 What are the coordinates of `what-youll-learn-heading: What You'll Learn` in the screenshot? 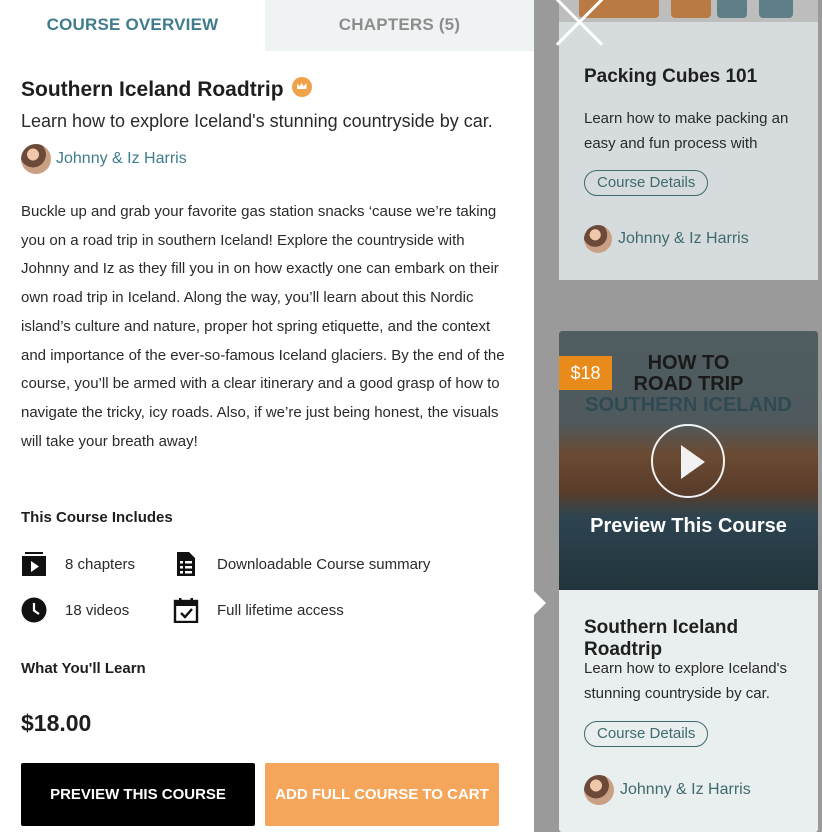 It's located at (83, 668).